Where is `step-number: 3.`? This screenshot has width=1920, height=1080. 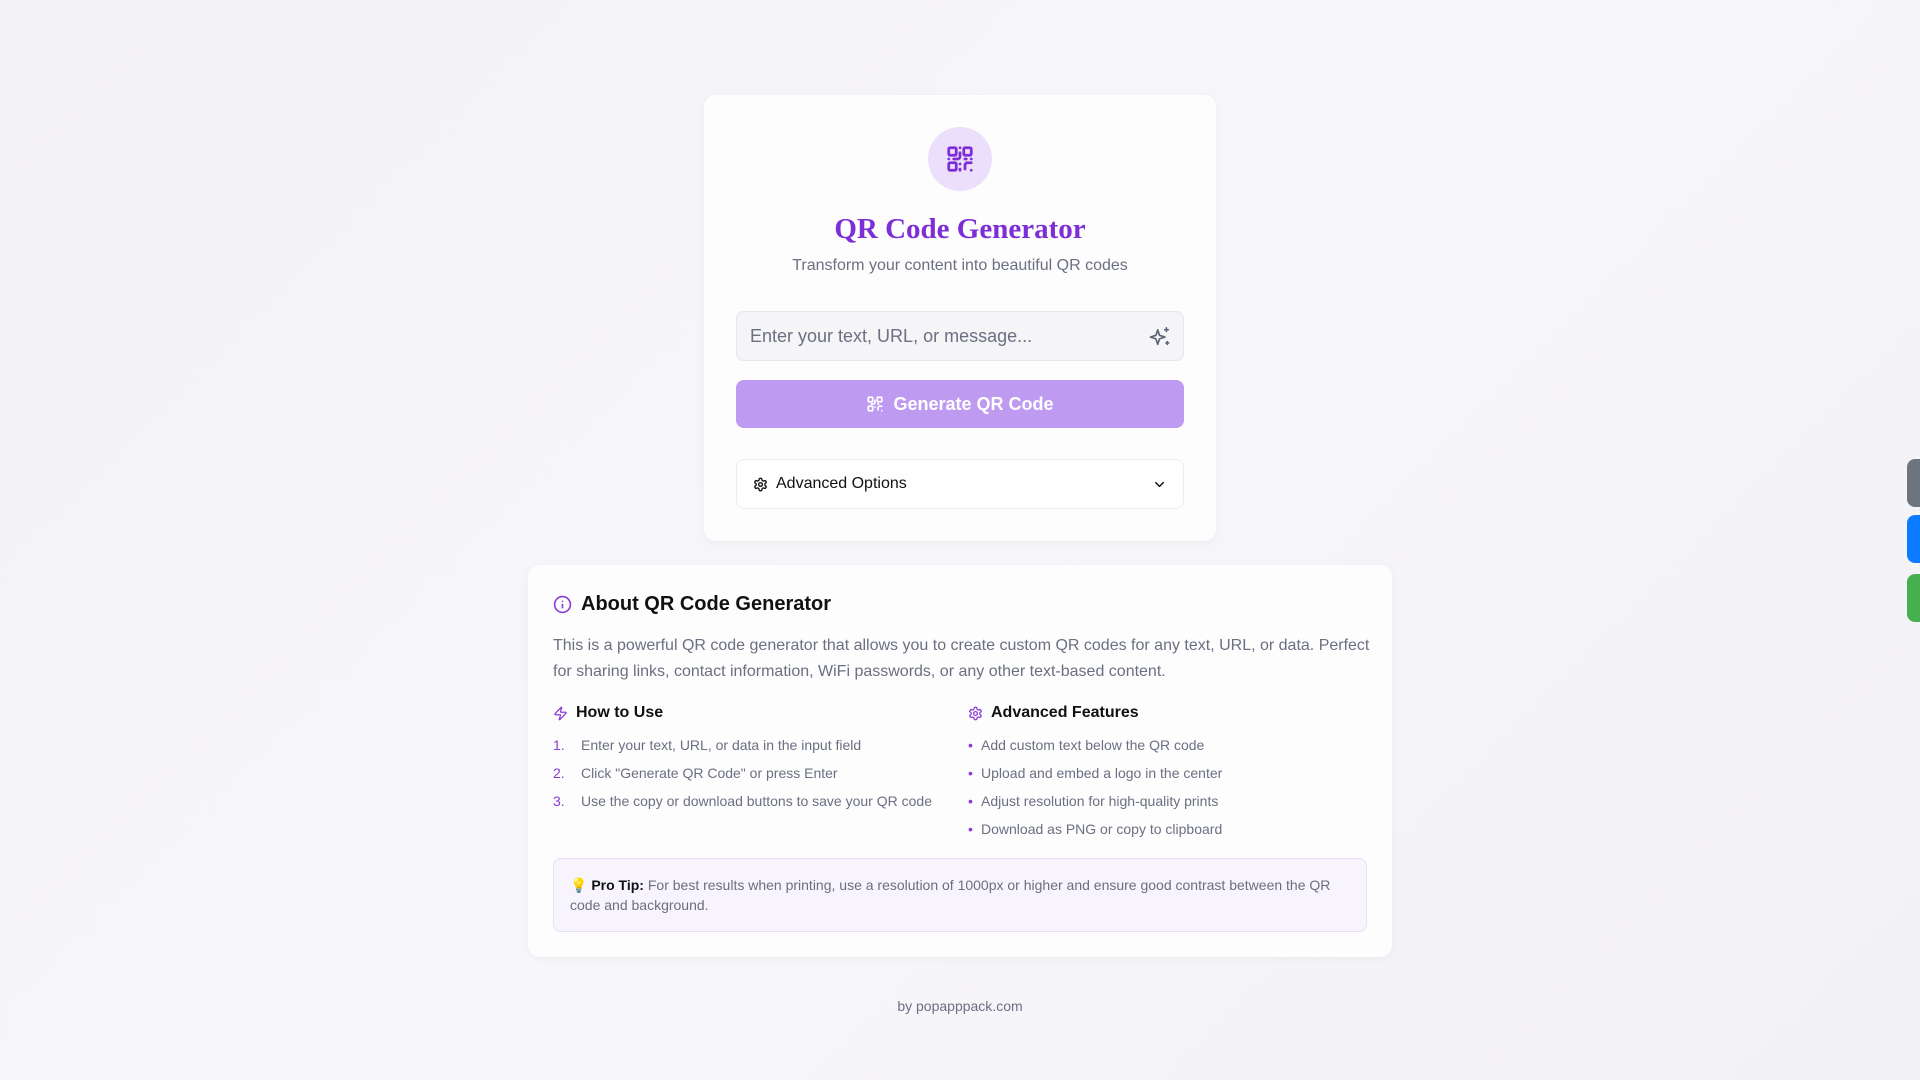
step-number: 3. is located at coordinates (559, 801).